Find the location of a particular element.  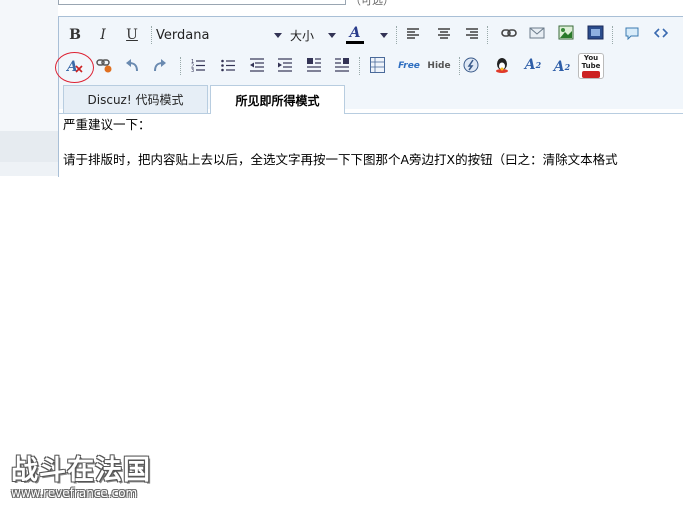

watermark: 战斗在法国 www.revefrance.com is located at coordinates (81, 478).